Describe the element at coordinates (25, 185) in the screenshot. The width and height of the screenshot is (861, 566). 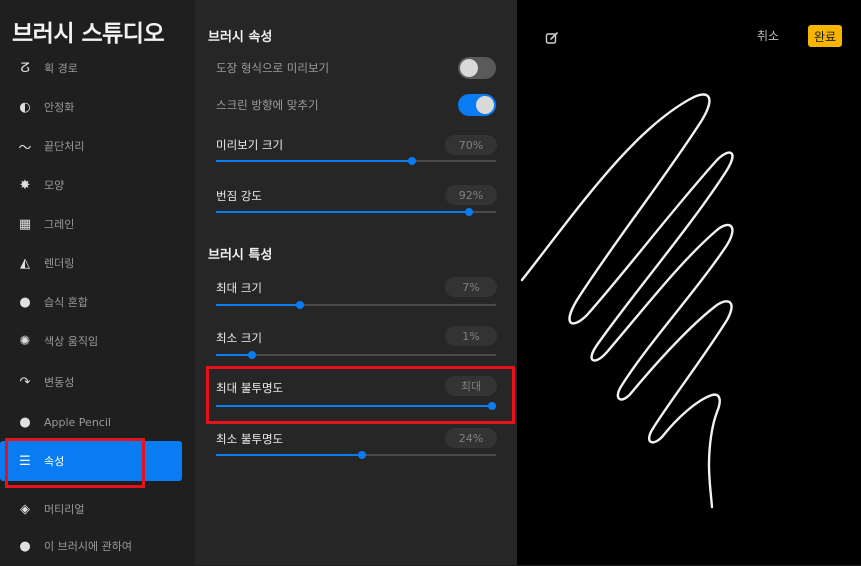
I see `shape-icon: ✸` at that location.